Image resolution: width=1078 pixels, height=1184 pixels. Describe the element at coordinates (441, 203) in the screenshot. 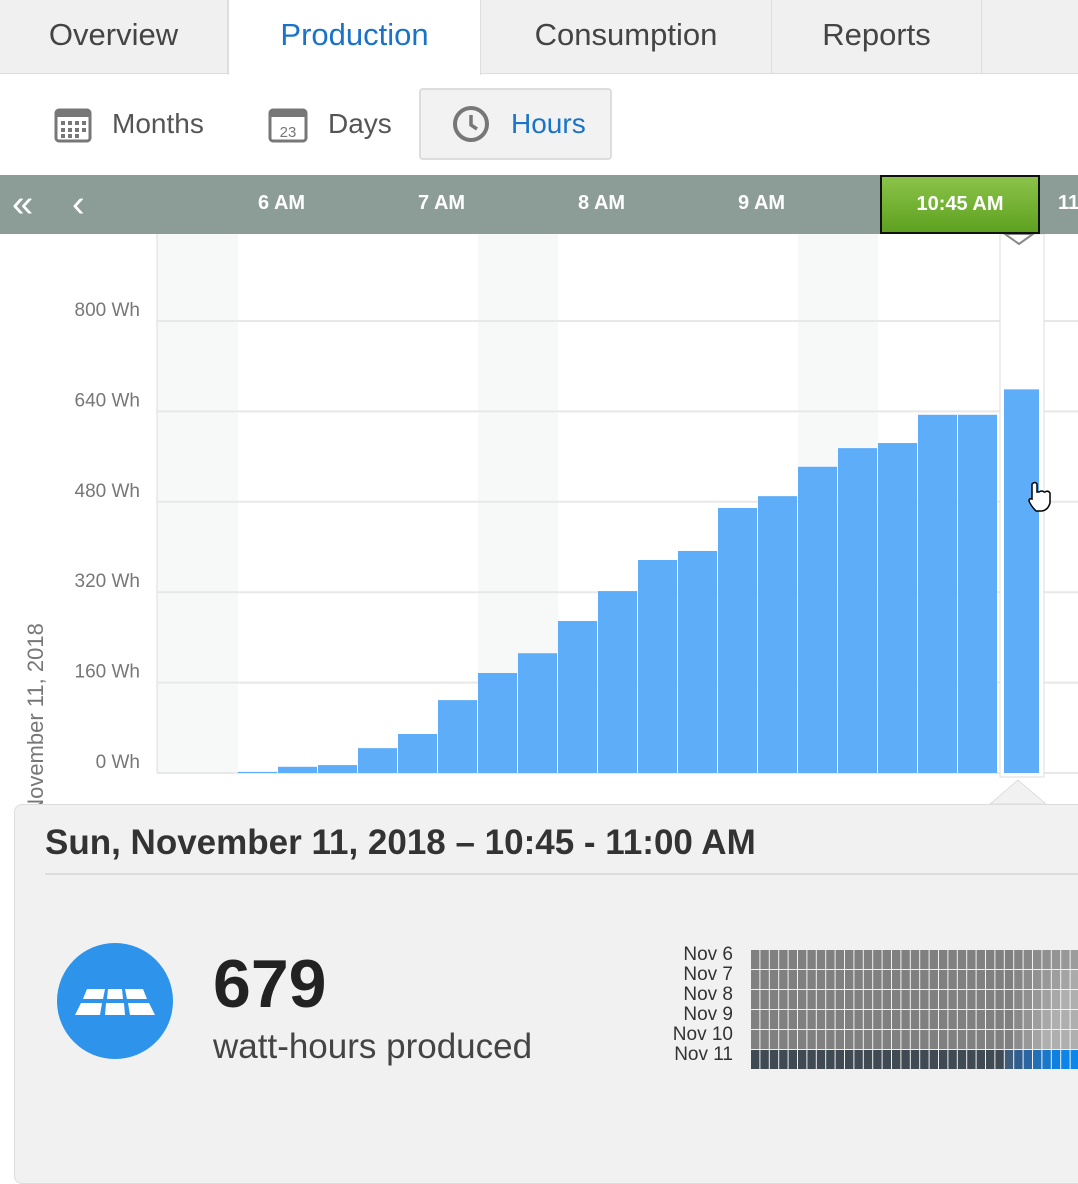

I see `time-label: 7 AM` at that location.